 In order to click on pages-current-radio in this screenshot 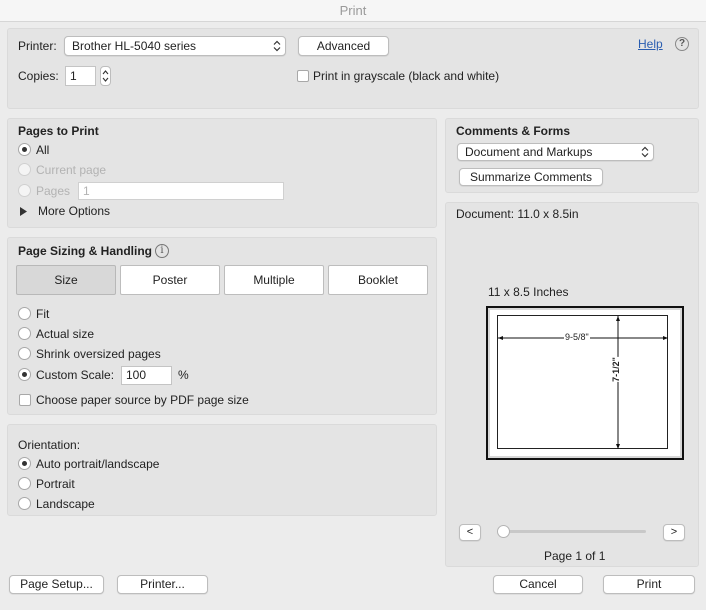, I will do `click(24, 169)`.